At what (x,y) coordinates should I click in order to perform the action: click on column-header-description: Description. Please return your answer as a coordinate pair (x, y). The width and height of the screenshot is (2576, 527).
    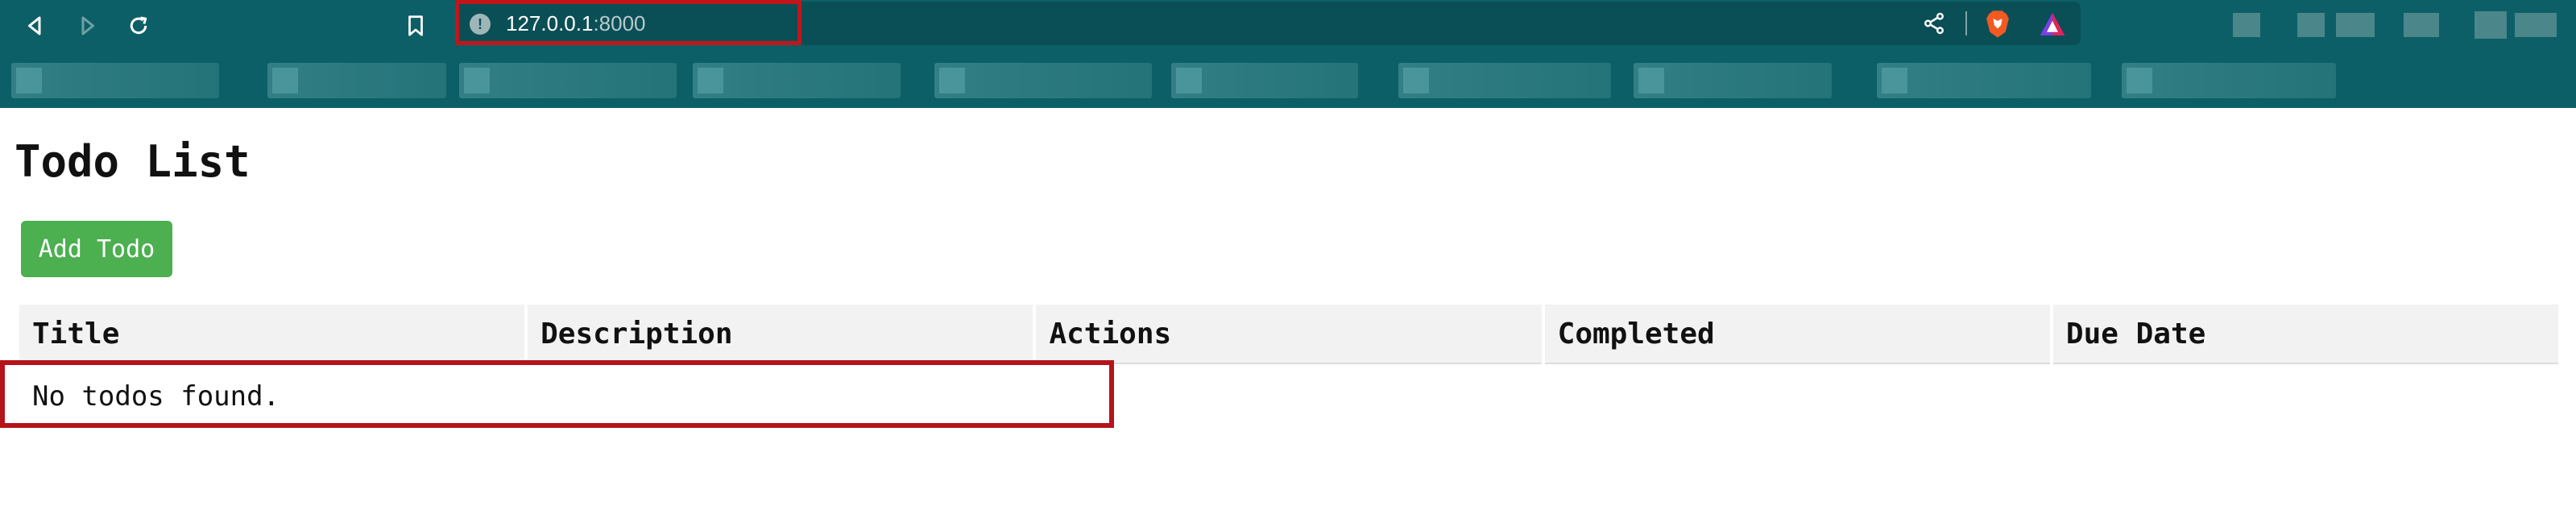
    Looking at the image, I should click on (780, 334).